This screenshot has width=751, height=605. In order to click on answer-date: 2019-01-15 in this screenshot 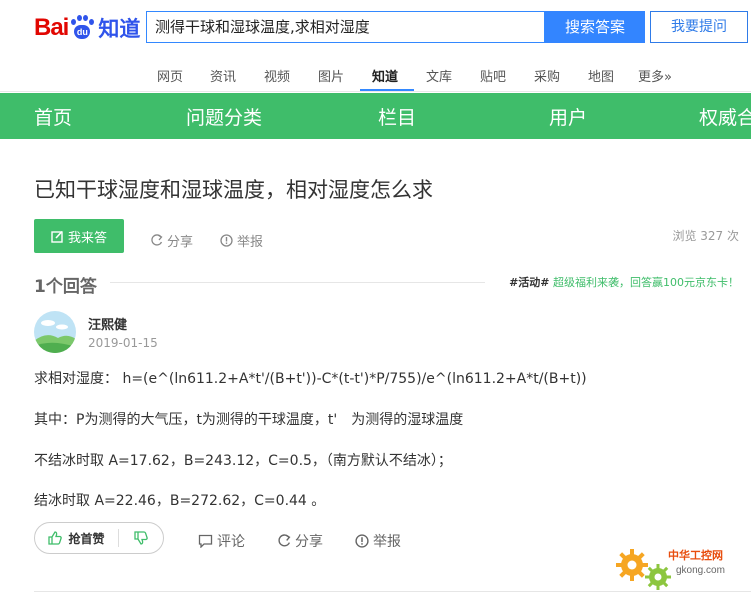, I will do `click(123, 343)`.